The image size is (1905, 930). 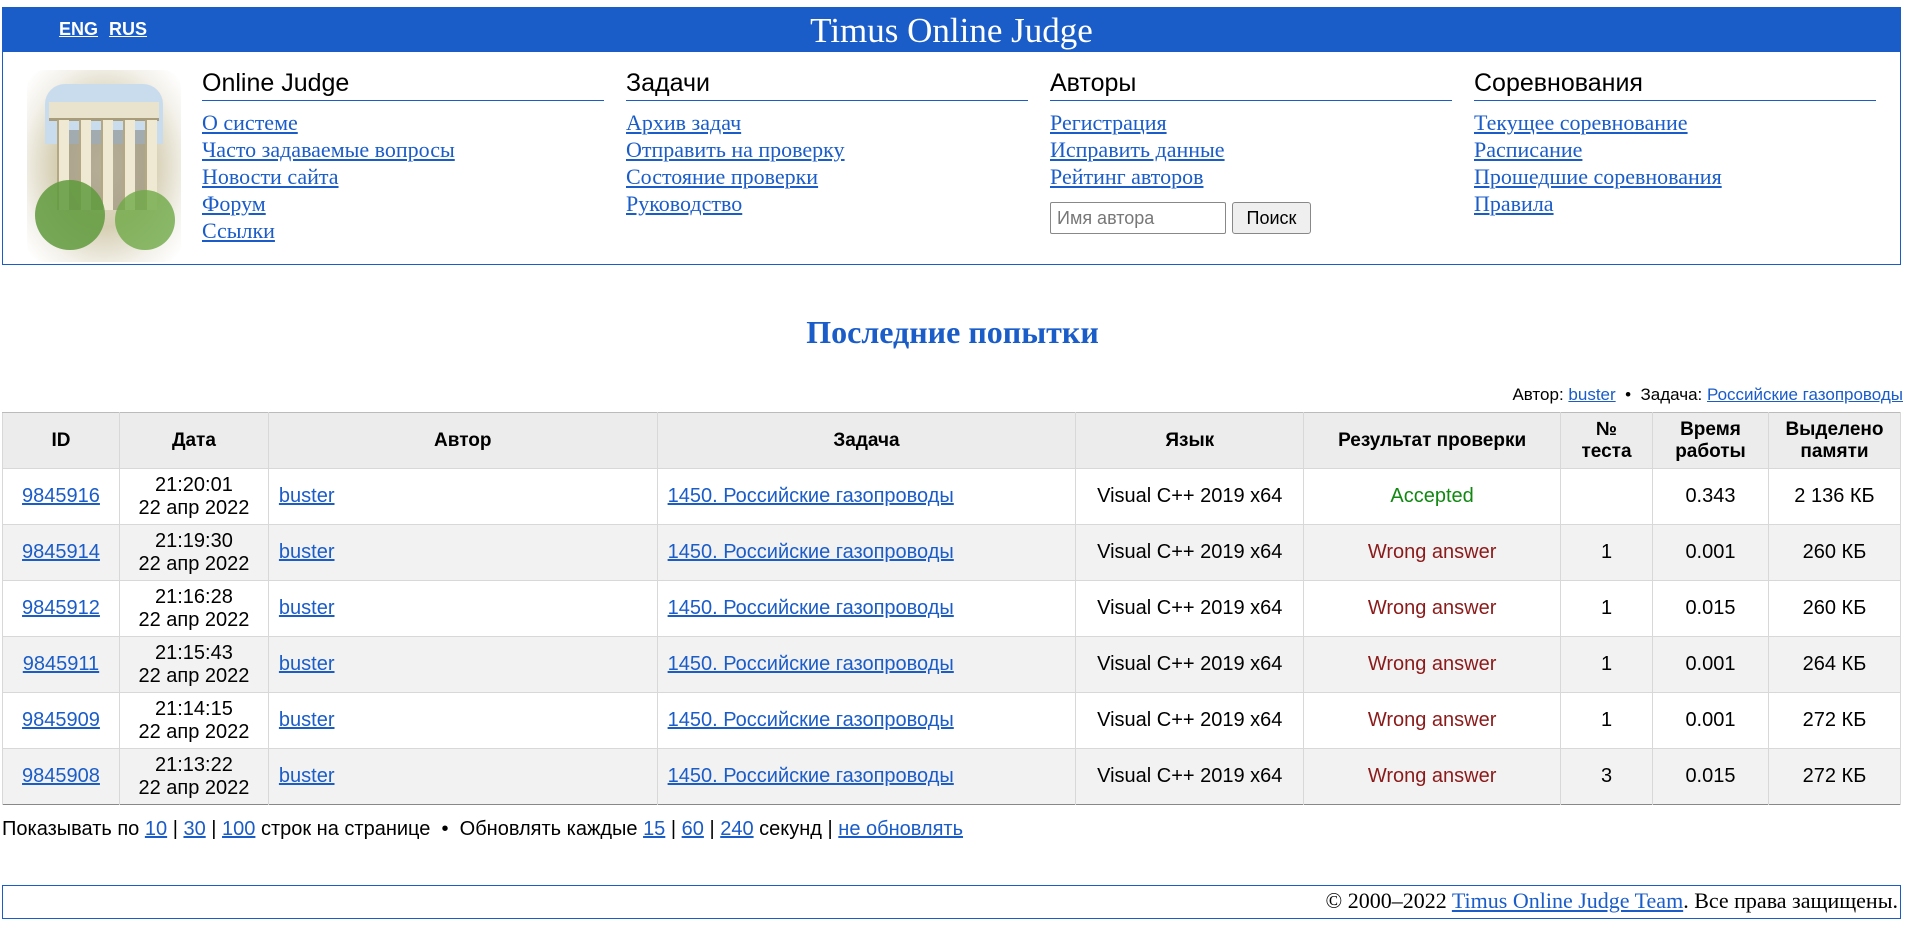 What do you see at coordinates (1675, 176) in the screenshot?
I see `nav-link-past-contests: Прошедшие соревнования` at bounding box center [1675, 176].